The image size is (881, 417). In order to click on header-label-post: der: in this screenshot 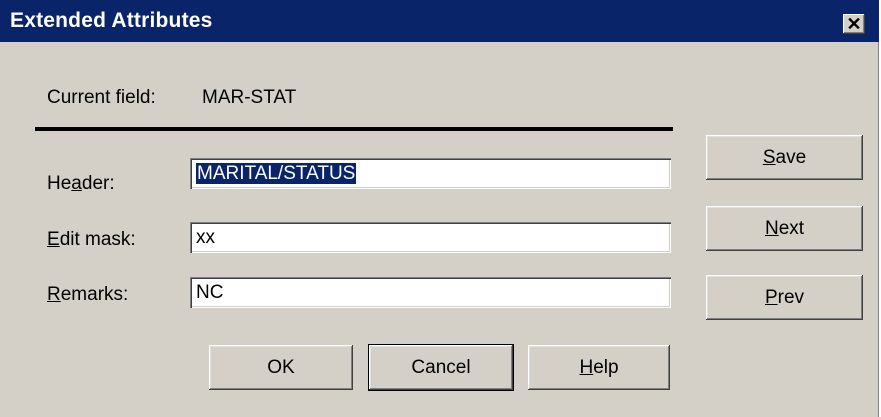, I will do `click(98, 183)`.